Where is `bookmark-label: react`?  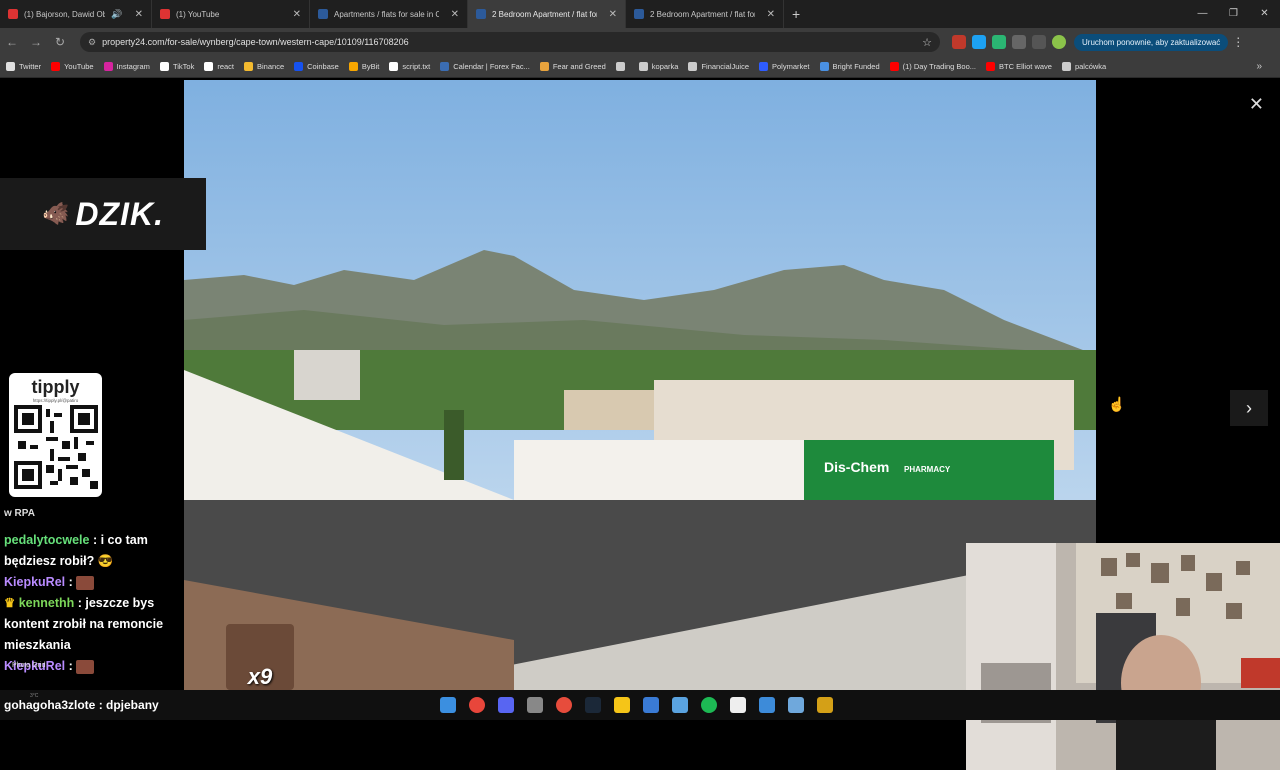 bookmark-label: react is located at coordinates (226, 66).